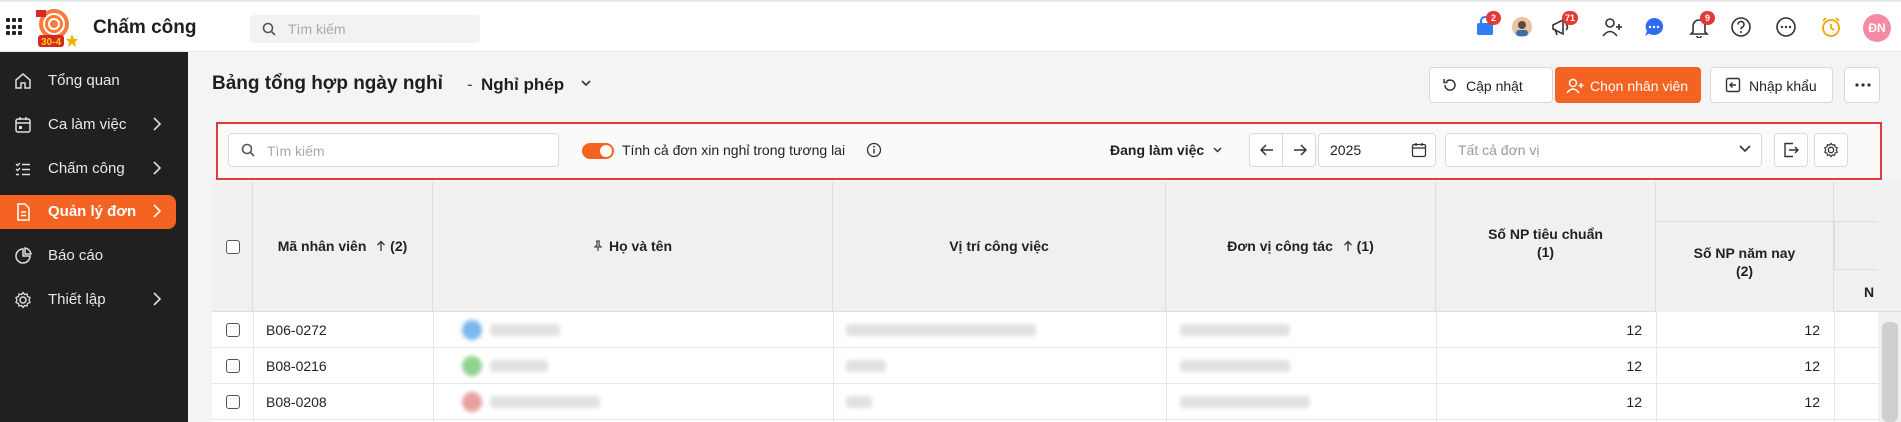 The width and height of the screenshot is (1901, 422). What do you see at coordinates (1744, 253) in the screenshot?
I see `header-label: Số NP năm nay` at bounding box center [1744, 253].